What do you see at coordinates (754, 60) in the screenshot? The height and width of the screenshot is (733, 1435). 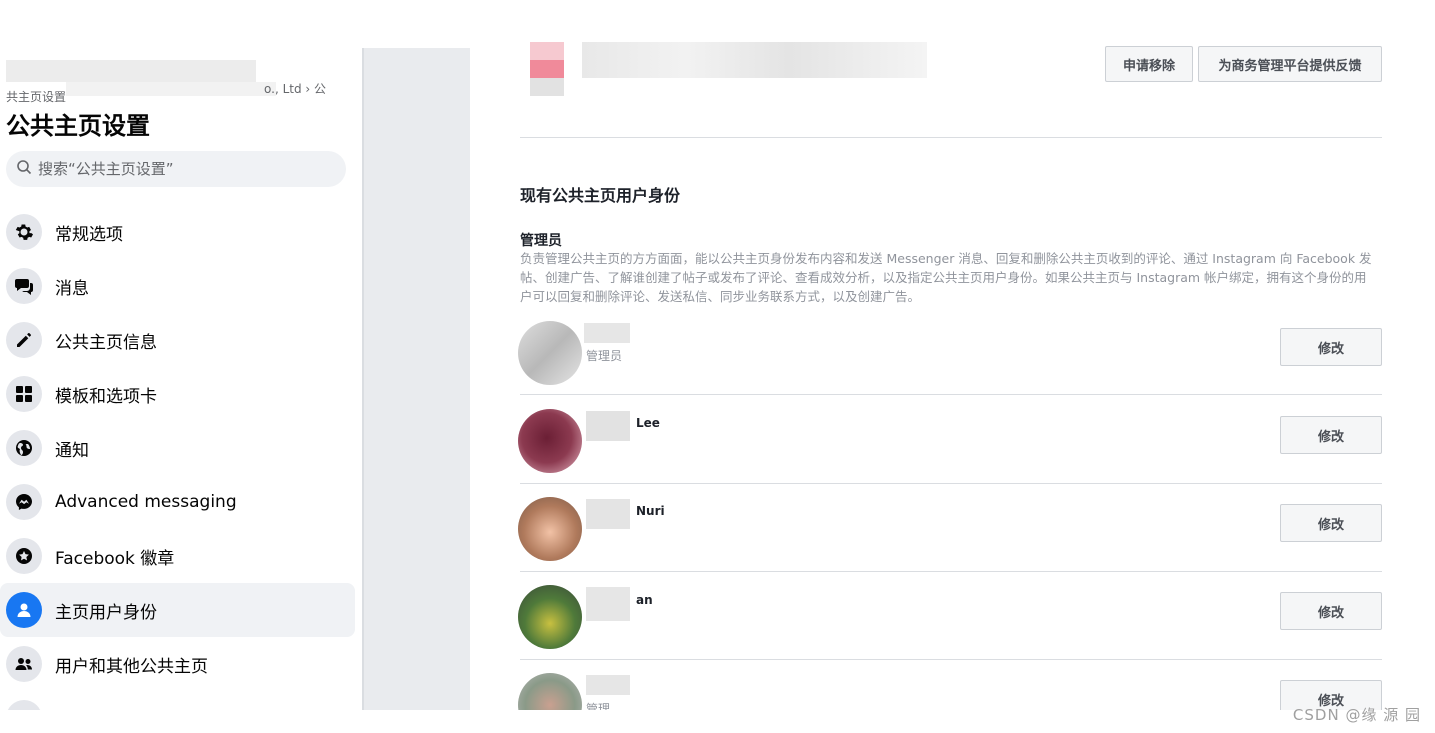 I see `blurred-page-name` at bounding box center [754, 60].